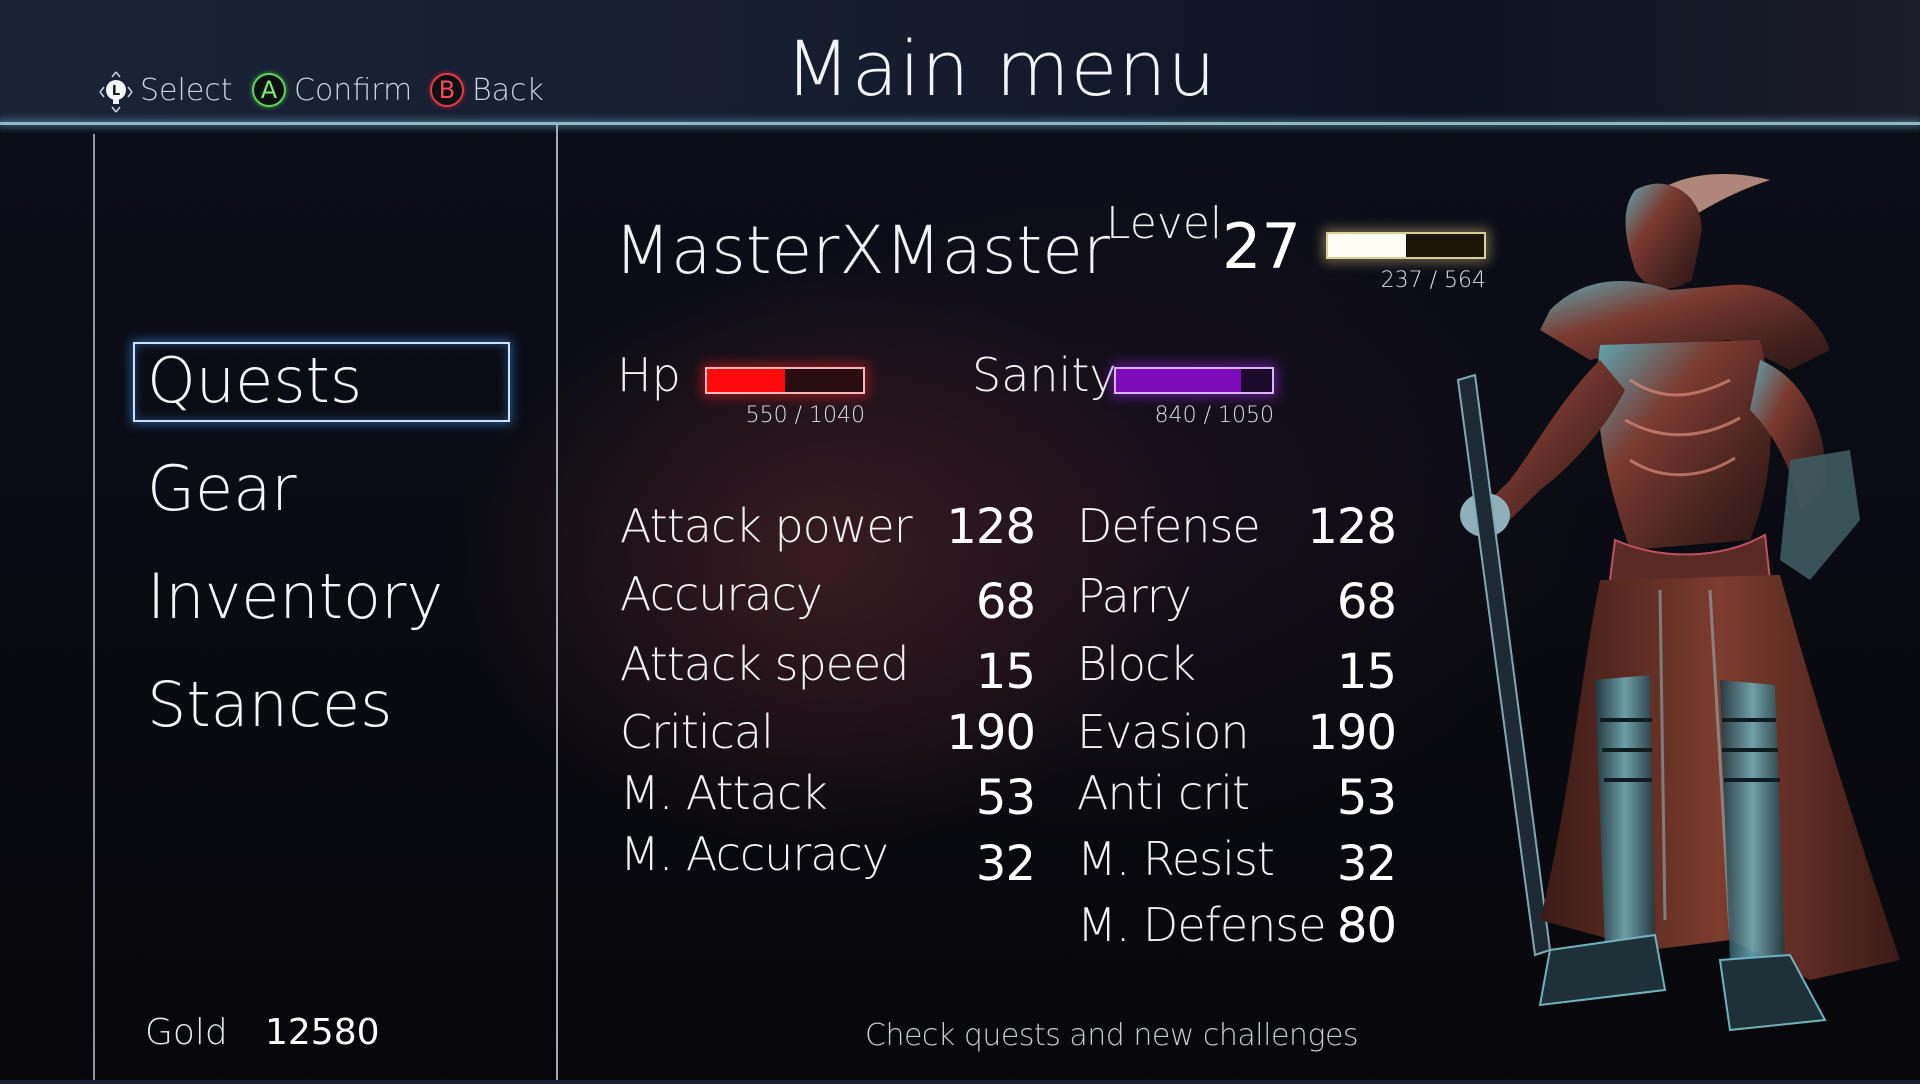 The width and height of the screenshot is (1920, 1084). I want to click on gold-value: 12580, so click(322, 1032).